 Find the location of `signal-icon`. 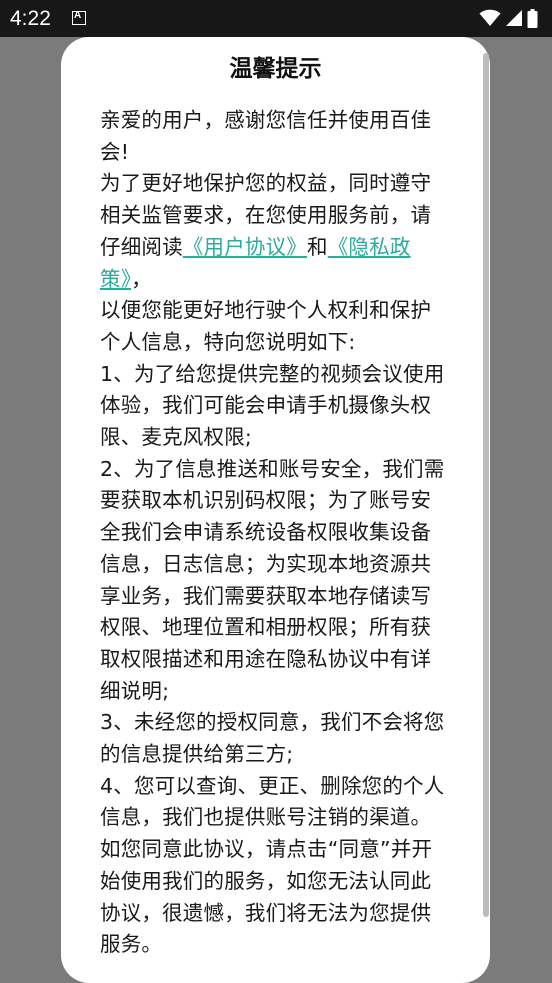

signal-icon is located at coordinates (514, 18).